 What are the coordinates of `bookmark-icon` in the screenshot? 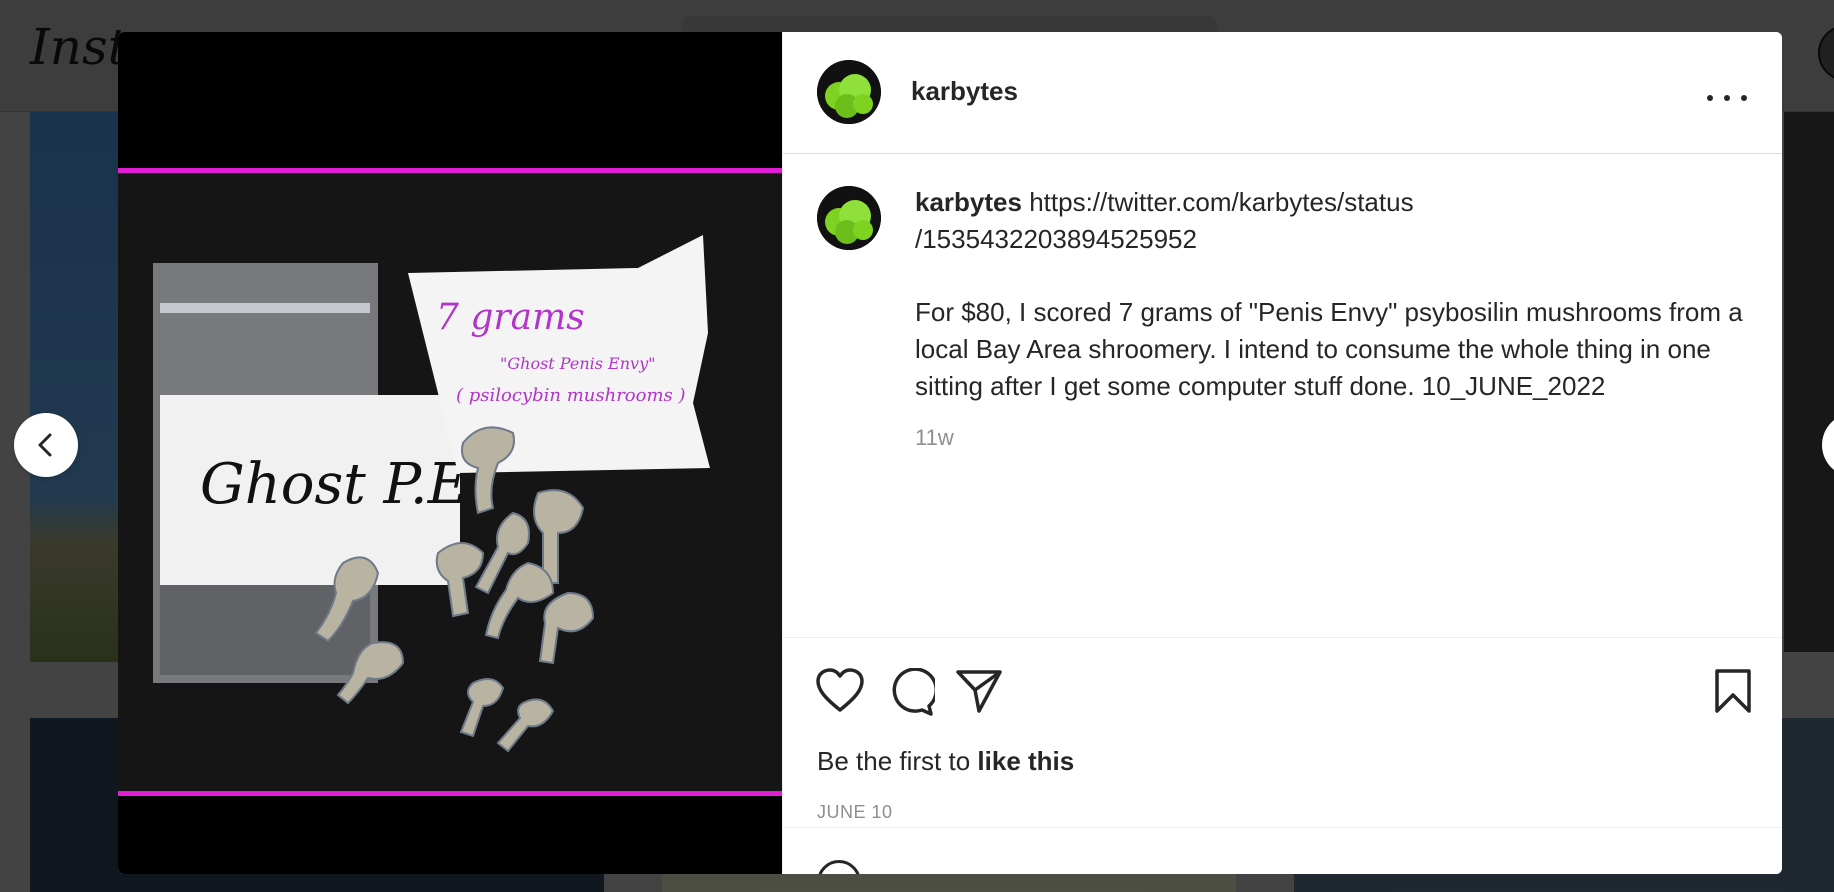 It's located at (1733, 691).